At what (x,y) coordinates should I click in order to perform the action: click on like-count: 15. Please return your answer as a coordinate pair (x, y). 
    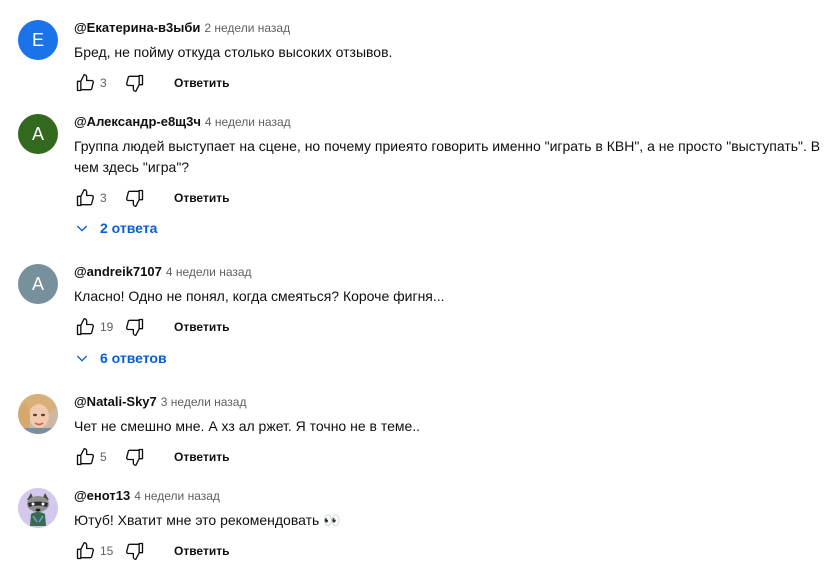
    Looking at the image, I should click on (107, 551).